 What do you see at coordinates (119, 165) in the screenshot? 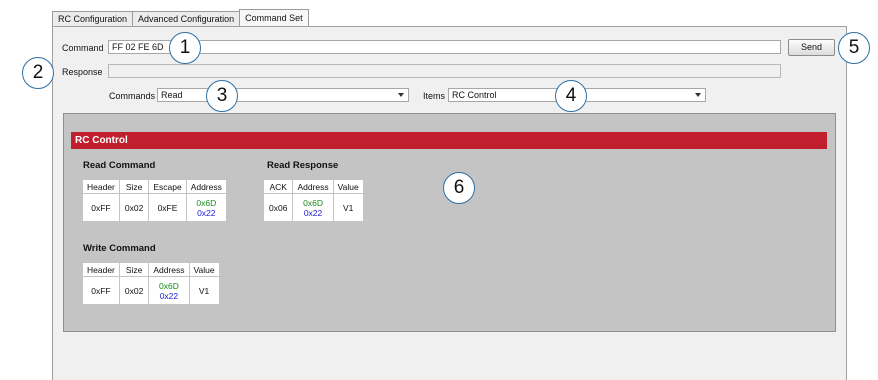
I see `read-command-title: Read Command` at bounding box center [119, 165].